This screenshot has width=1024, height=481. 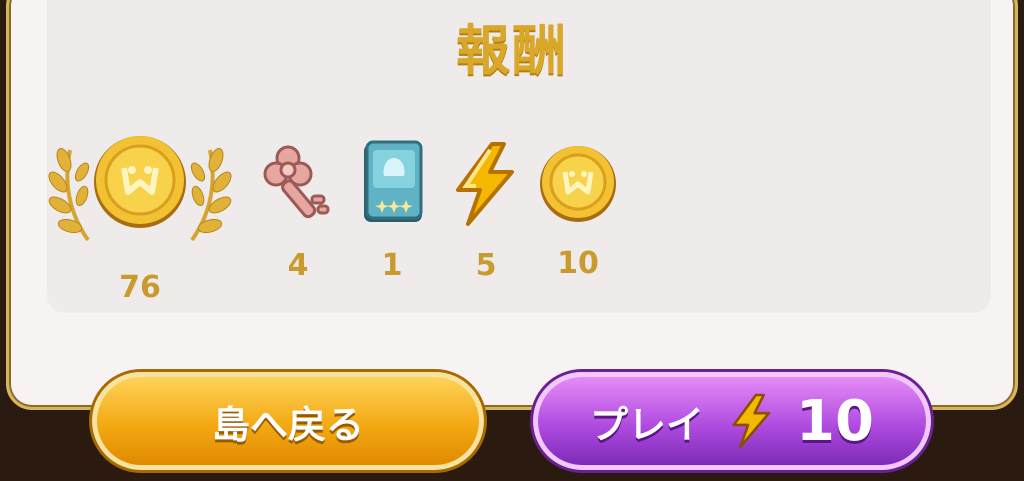 I want to click on play-cost: 10, so click(x=835, y=421).